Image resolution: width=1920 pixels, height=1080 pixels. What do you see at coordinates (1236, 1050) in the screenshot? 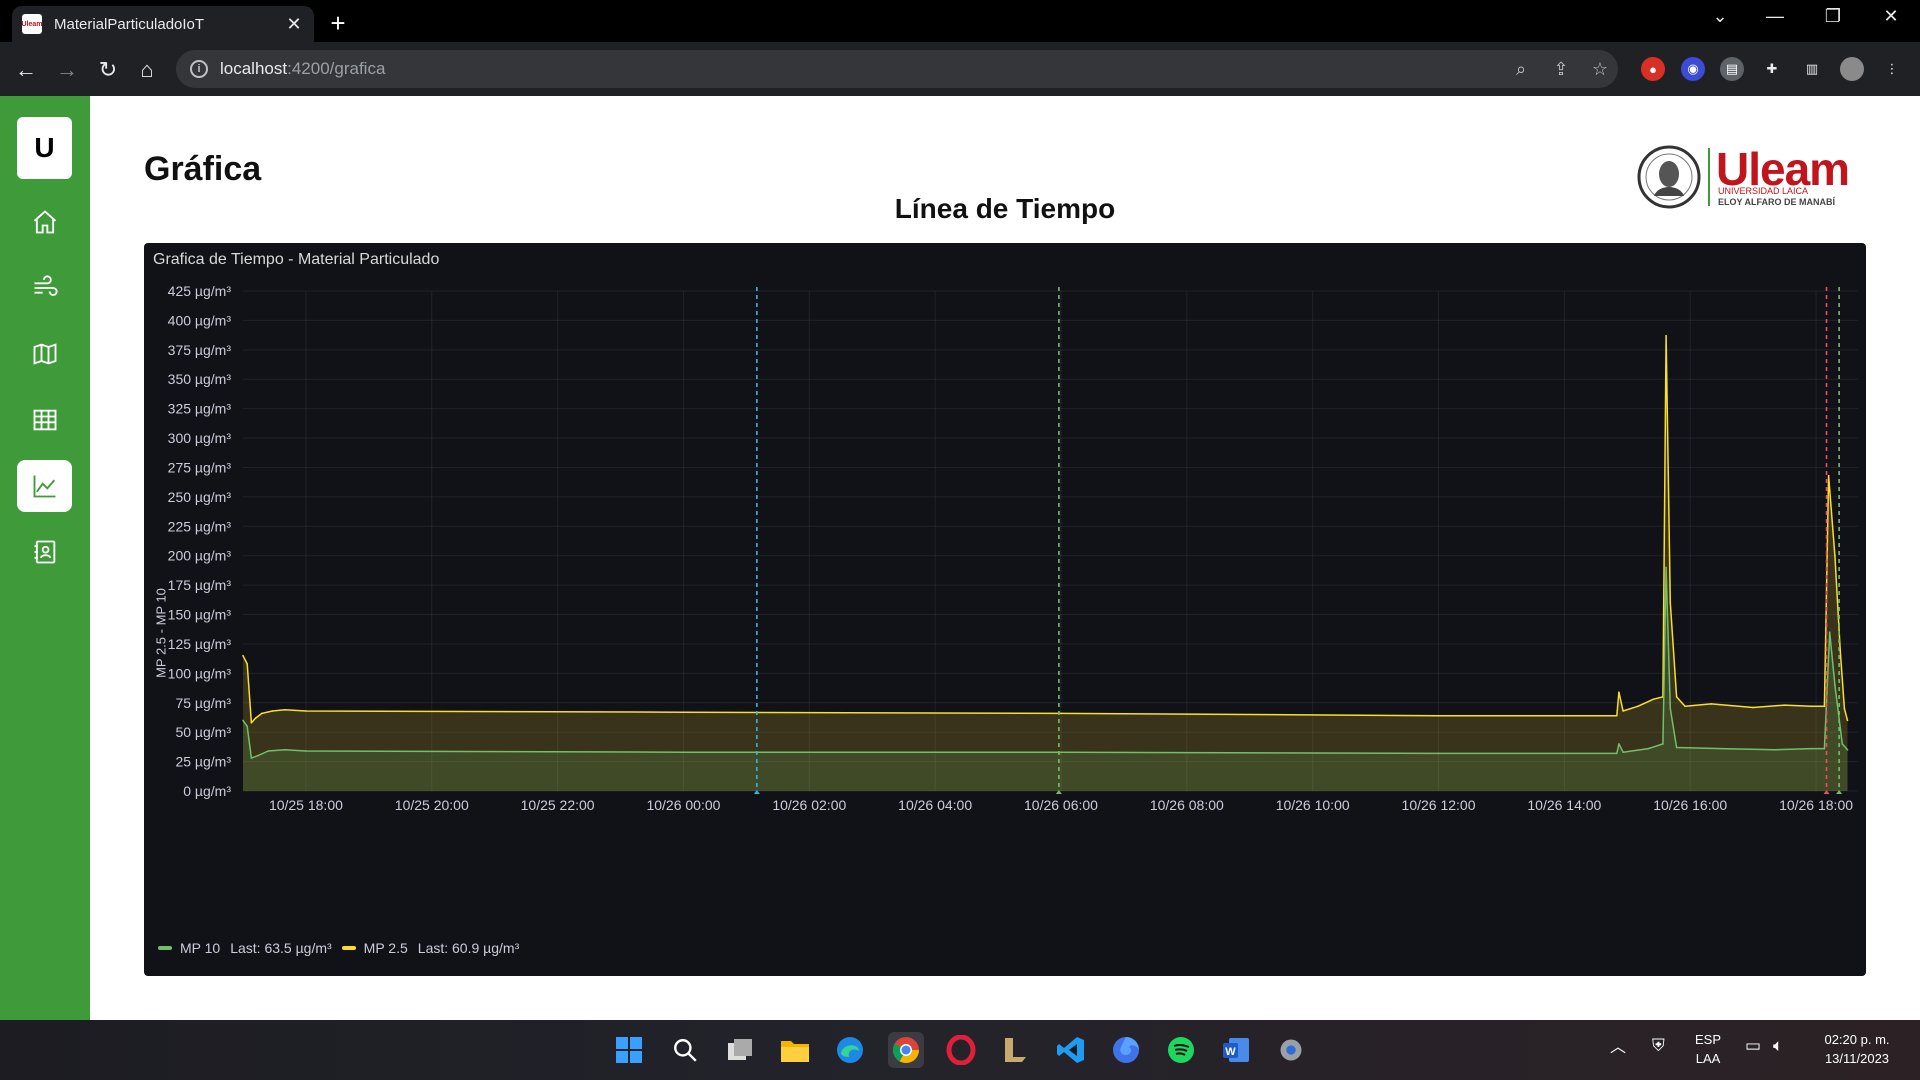
I see `word-icon: W` at bounding box center [1236, 1050].